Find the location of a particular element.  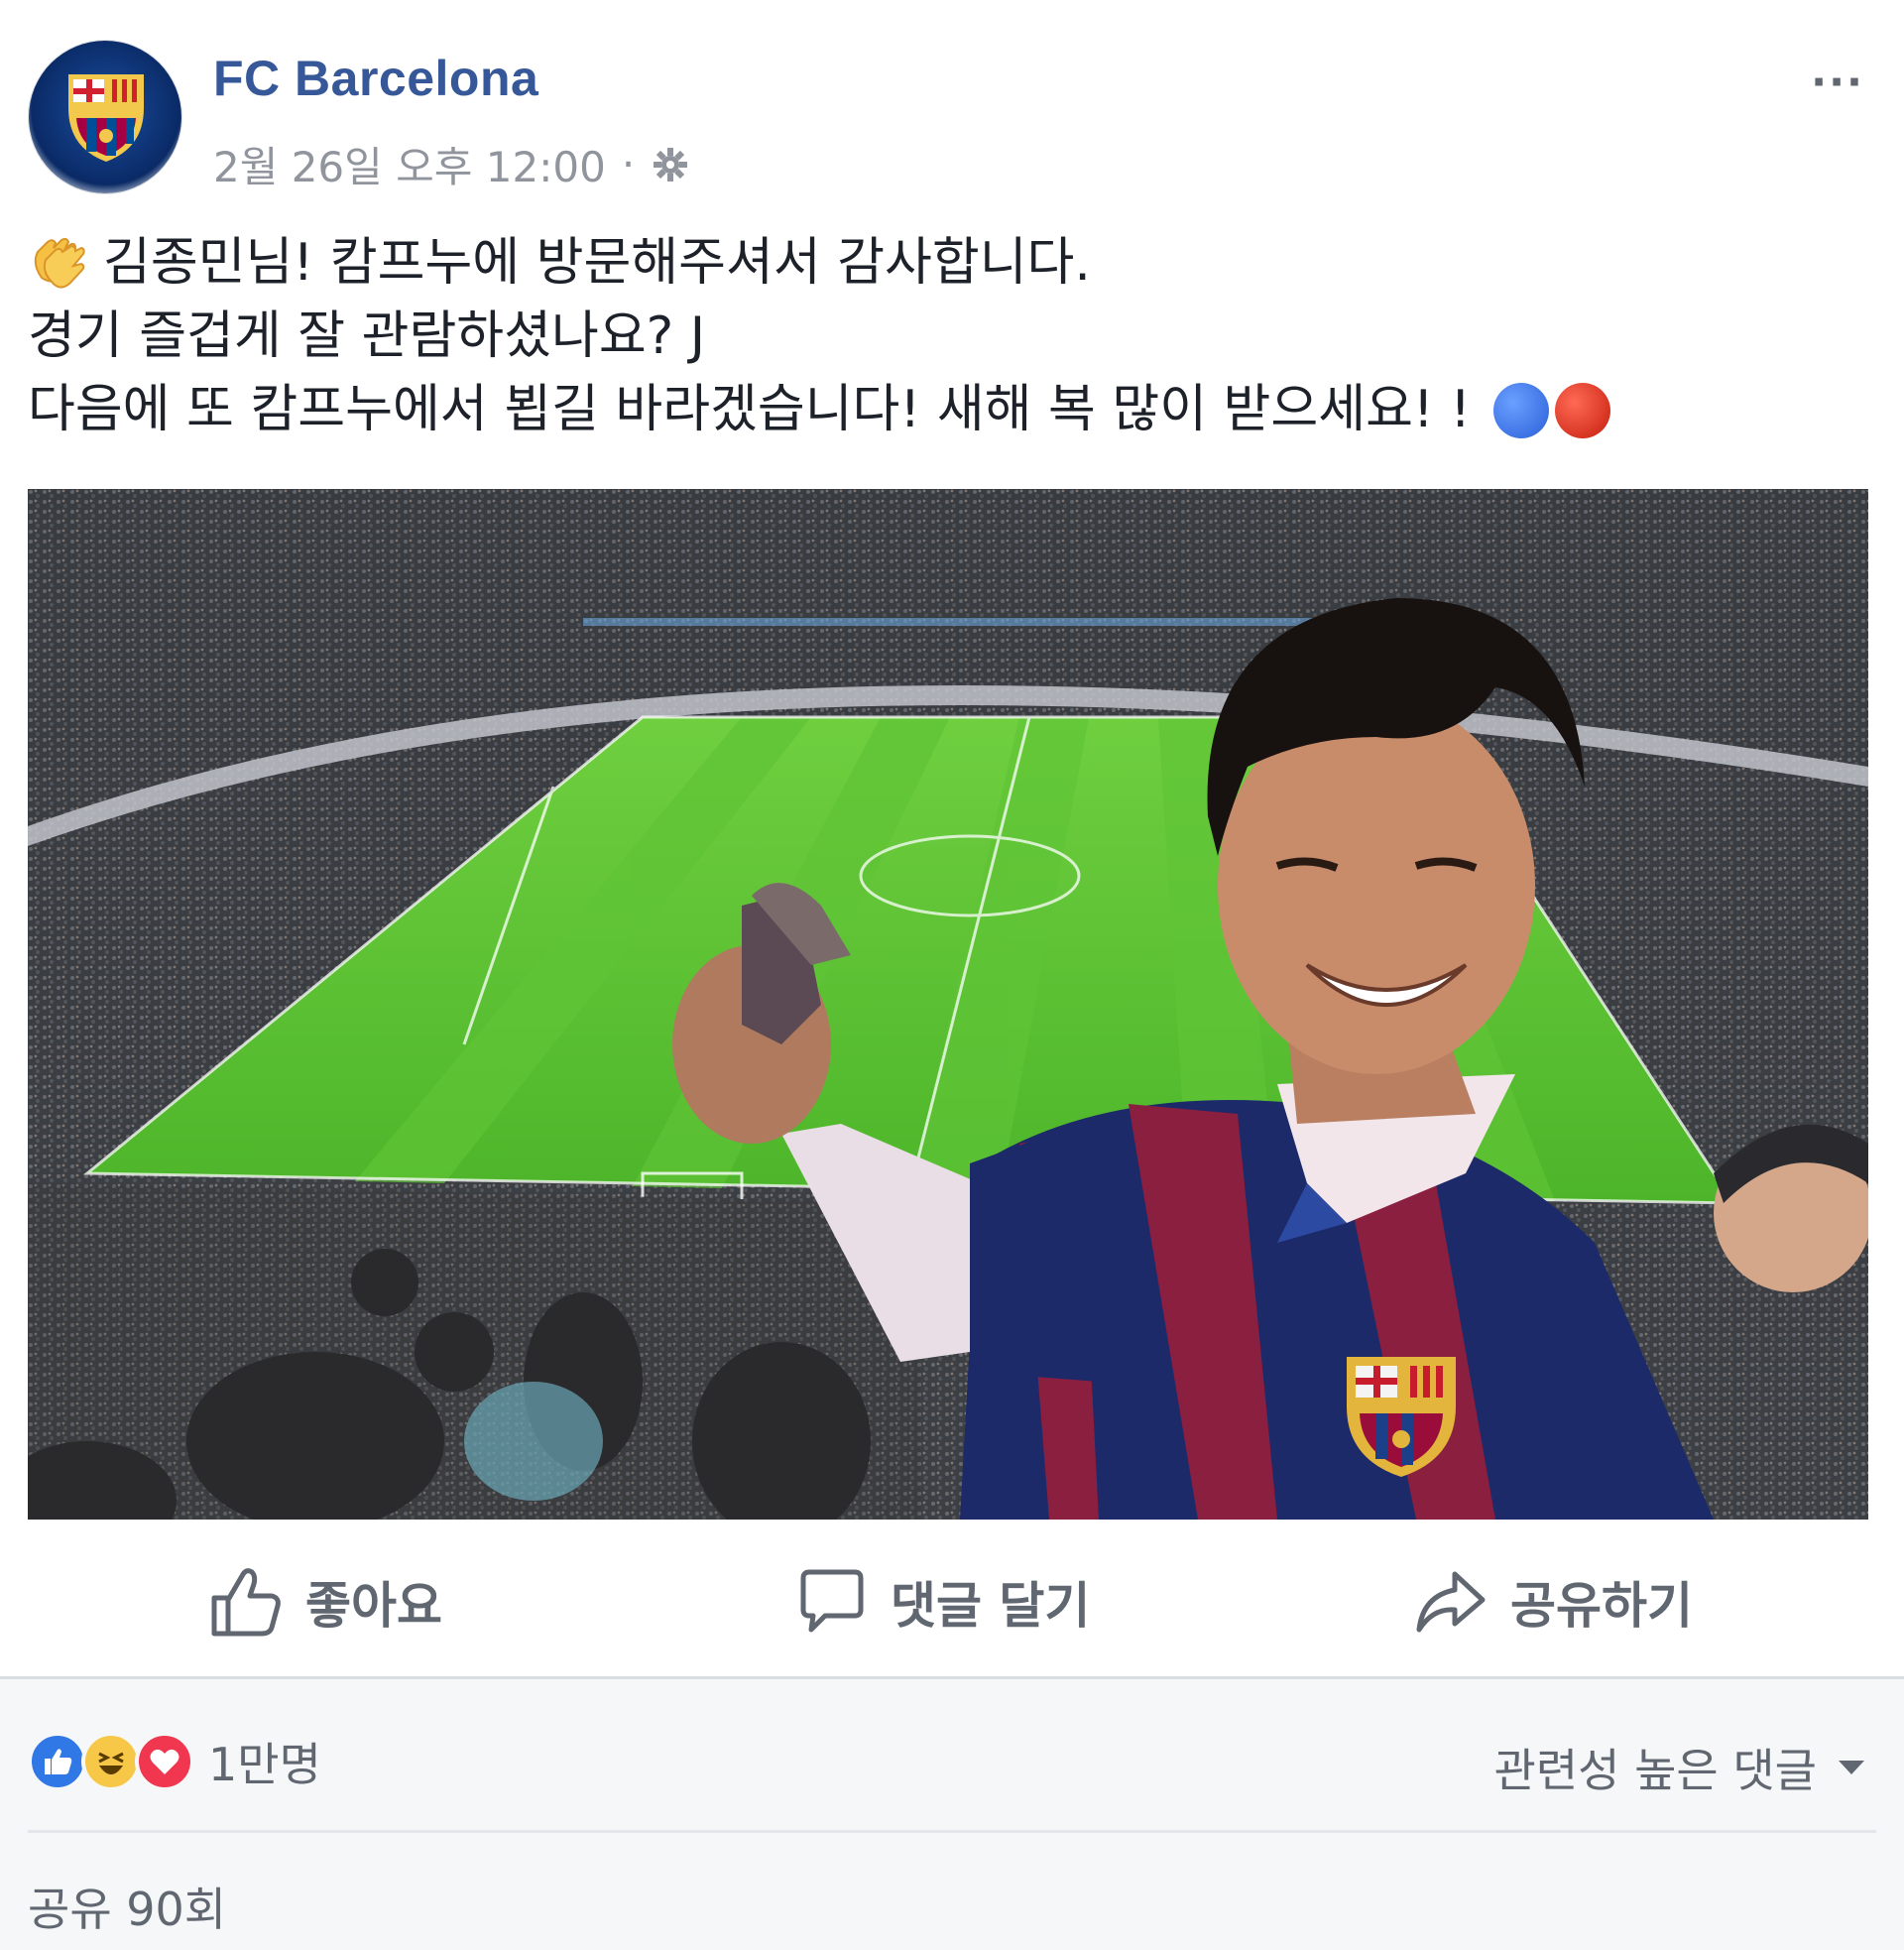

post-text-line-1: 김종민님! 캄프누에 방문해주셔서 감사합니다. is located at coordinates (946, 263).